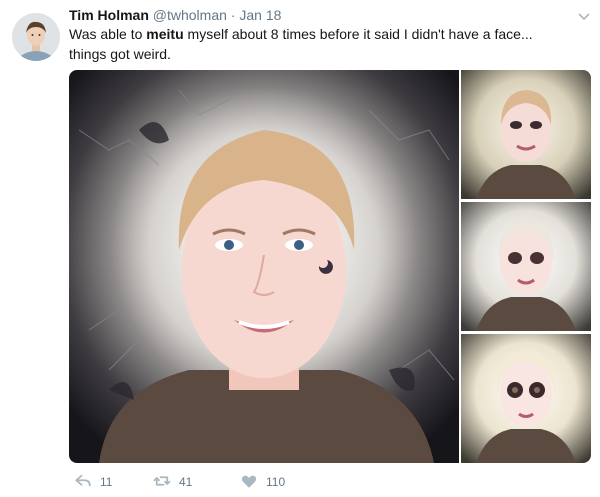 The image size is (600, 497). Describe the element at coordinates (36, 37) in the screenshot. I see `avatar` at that location.